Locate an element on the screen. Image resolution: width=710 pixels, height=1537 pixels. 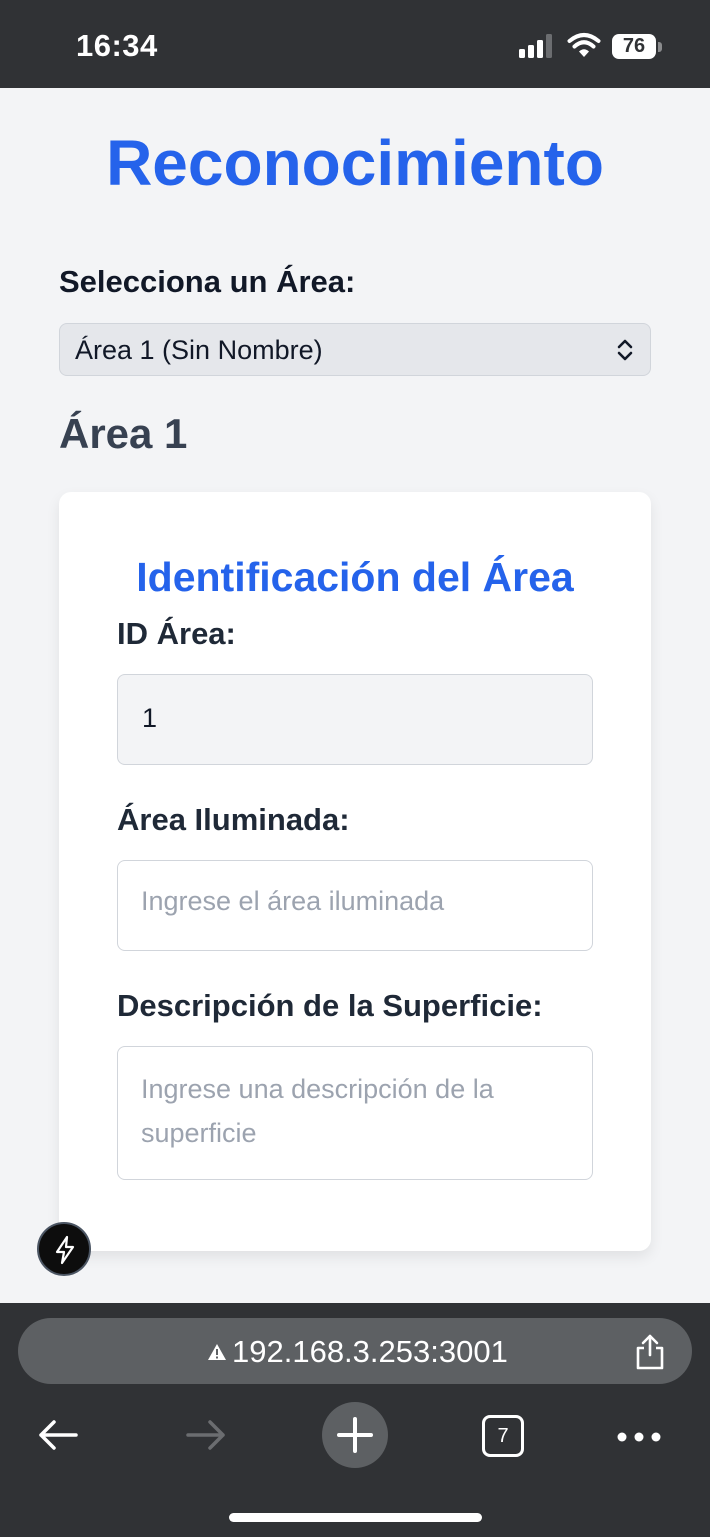
more-icon is located at coordinates (639, 1437).